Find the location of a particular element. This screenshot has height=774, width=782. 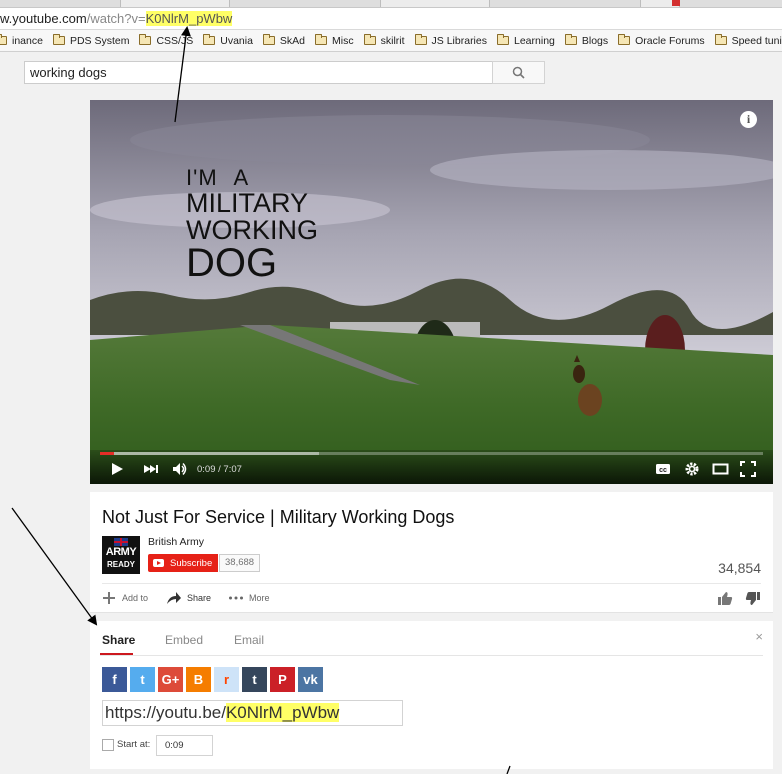

bookmark-label: Misc is located at coordinates (343, 40).